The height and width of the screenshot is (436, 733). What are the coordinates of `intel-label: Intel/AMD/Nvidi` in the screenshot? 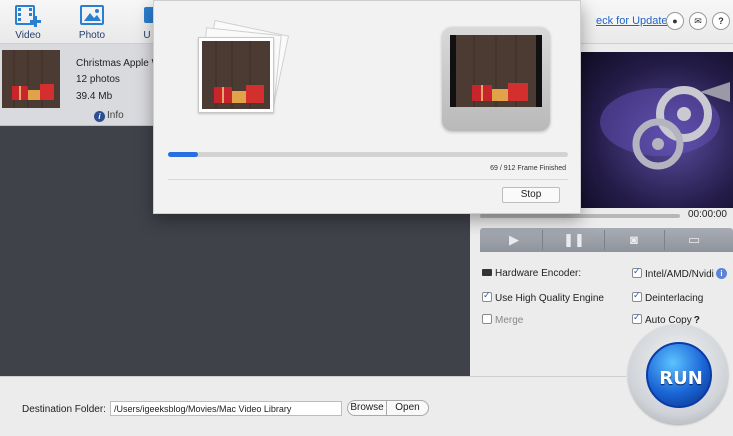 It's located at (679, 274).